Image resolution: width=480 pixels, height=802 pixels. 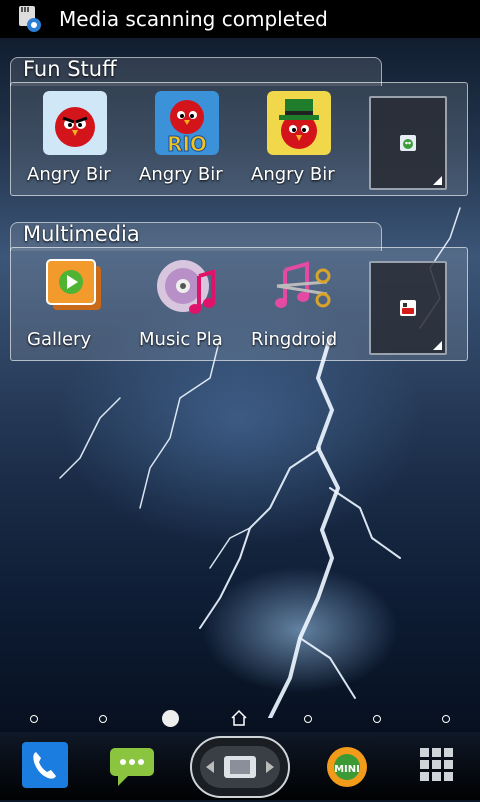 What do you see at coordinates (81, 234) in the screenshot?
I see `folder-title: Multimedia` at bounding box center [81, 234].